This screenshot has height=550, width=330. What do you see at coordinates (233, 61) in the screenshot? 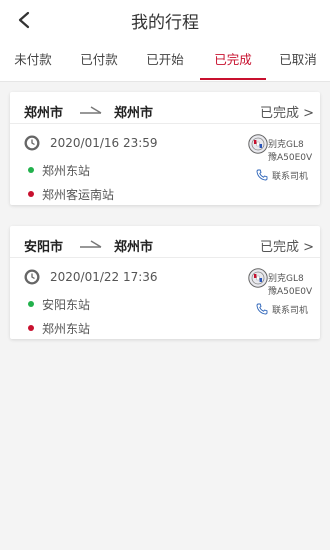
I see `tab-completed: 已完成` at bounding box center [233, 61].